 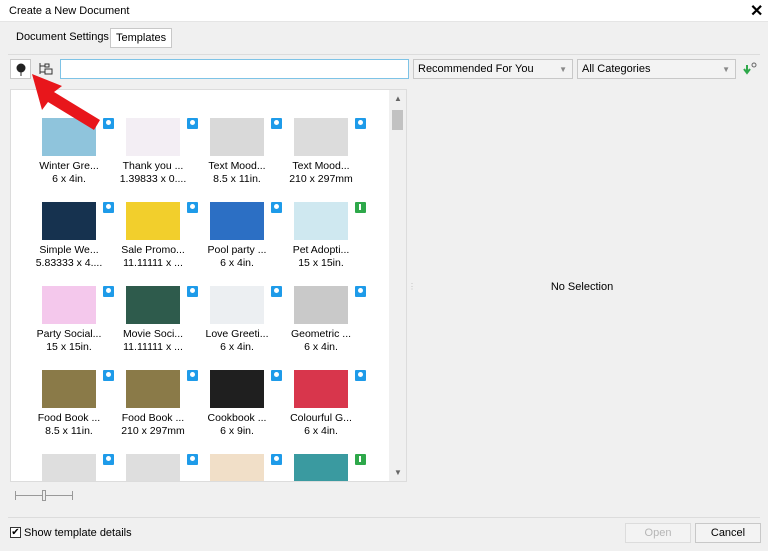 I want to click on no-selection-text: No Selection, so click(x=582, y=287).